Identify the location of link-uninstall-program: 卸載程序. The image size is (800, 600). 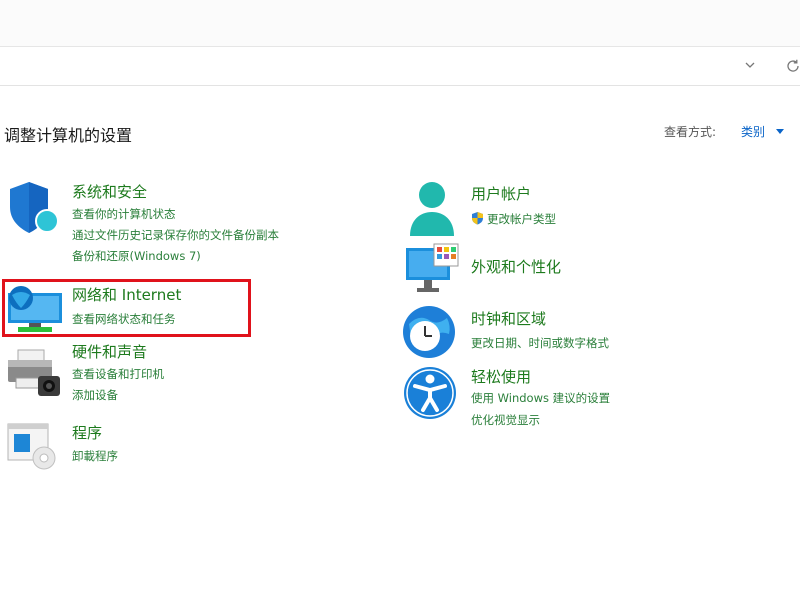
(95, 456).